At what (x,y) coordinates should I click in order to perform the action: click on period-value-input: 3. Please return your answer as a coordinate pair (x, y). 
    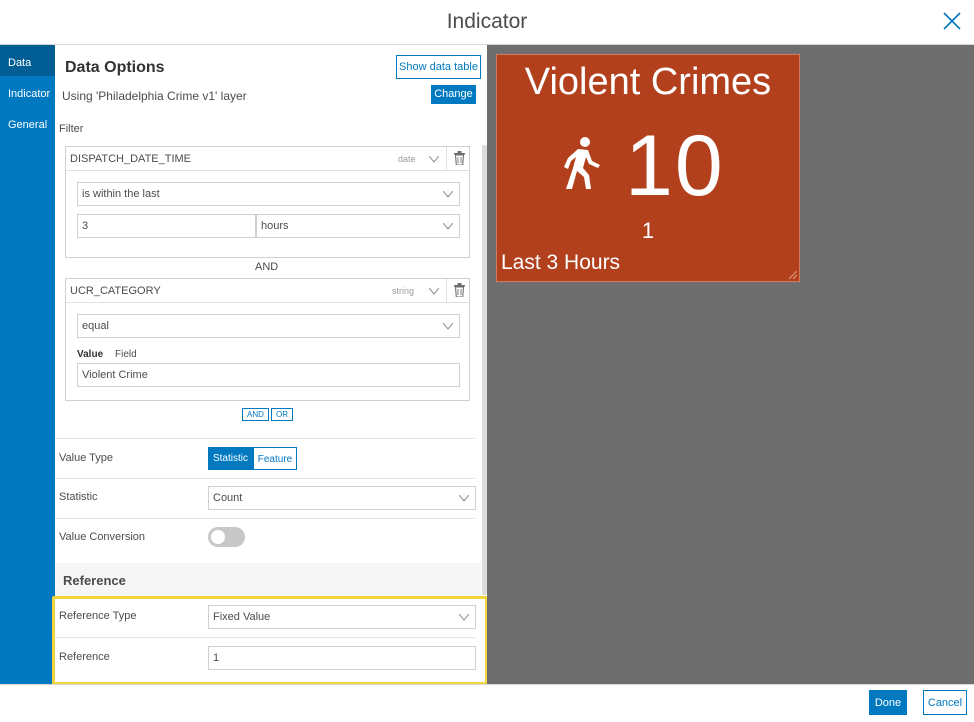
    Looking at the image, I should click on (166, 226).